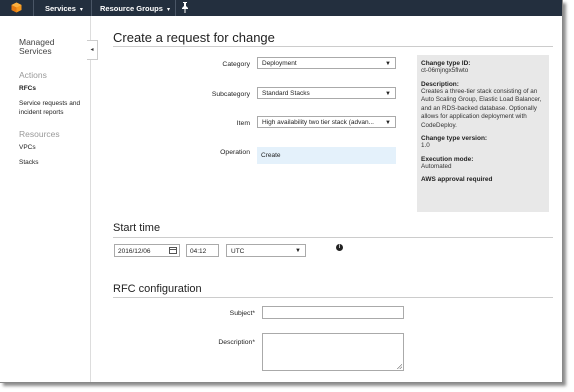 The height and width of the screenshot is (392, 574). Describe the element at coordinates (54, 162) in the screenshot. I see `sidebar-item-stacks: Stacks` at that location.